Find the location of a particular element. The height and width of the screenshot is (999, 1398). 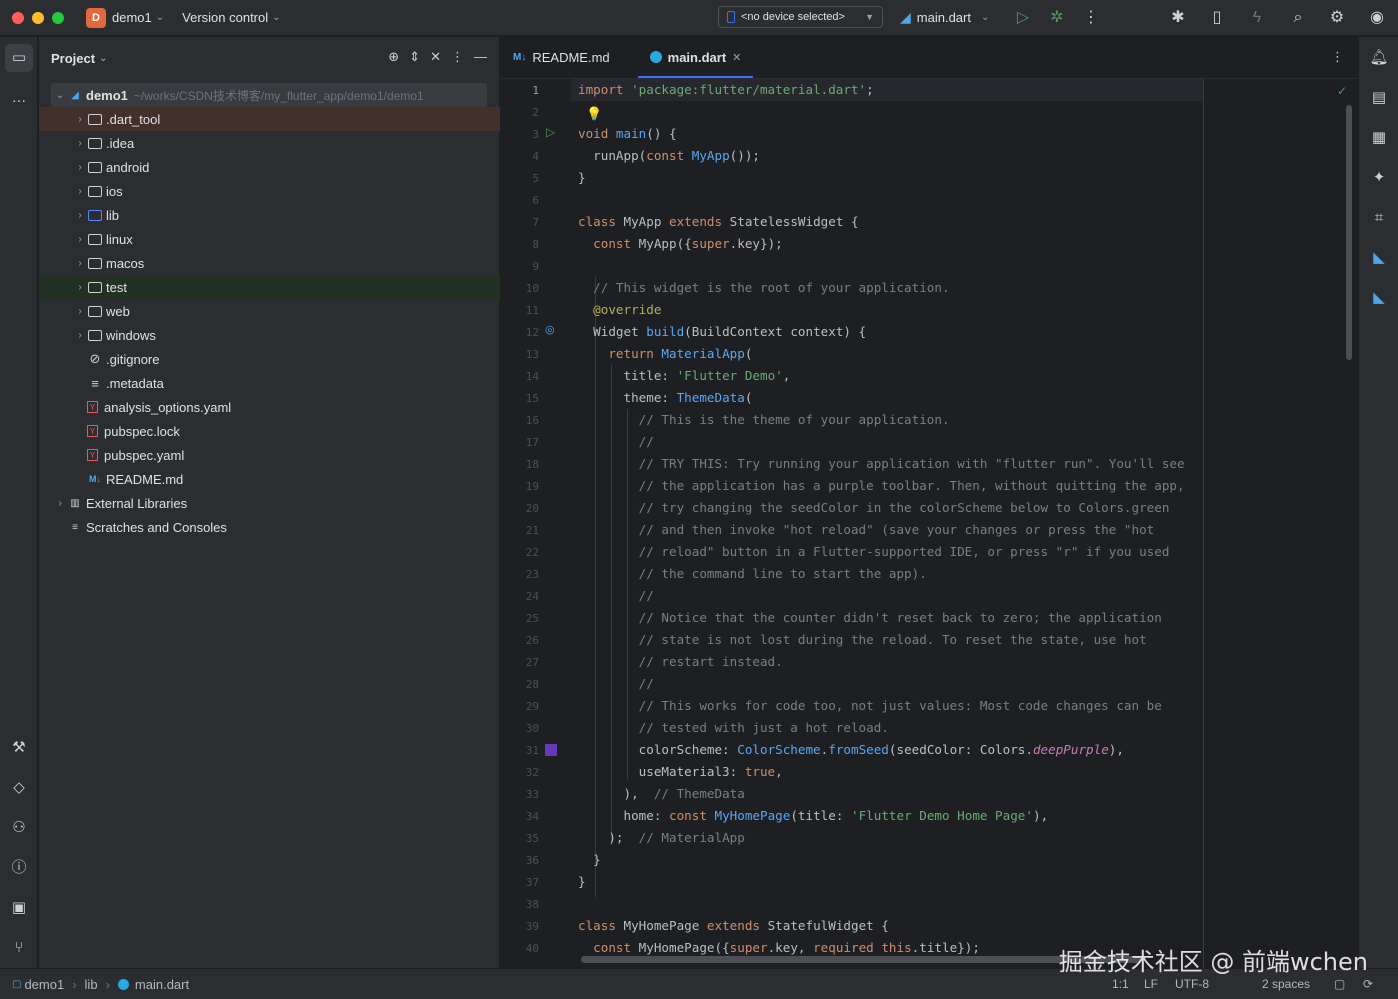

line-separator: LF is located at coordinates (1151, 984).